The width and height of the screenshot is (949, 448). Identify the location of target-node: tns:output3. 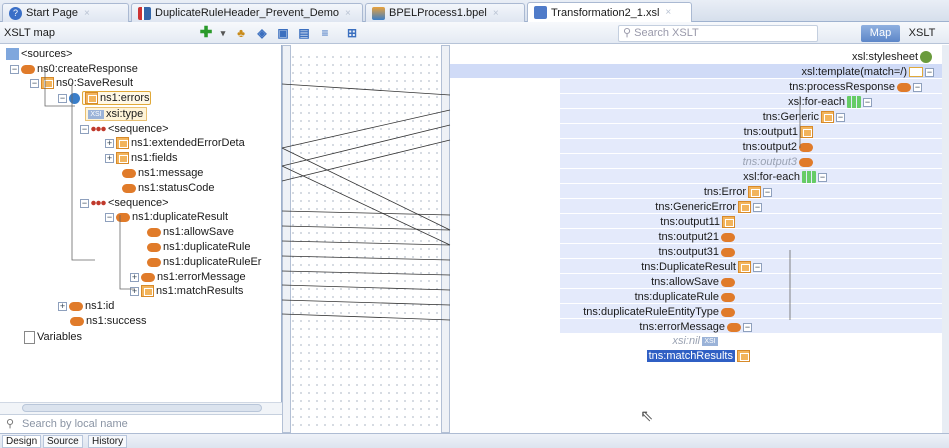
(779, 162).